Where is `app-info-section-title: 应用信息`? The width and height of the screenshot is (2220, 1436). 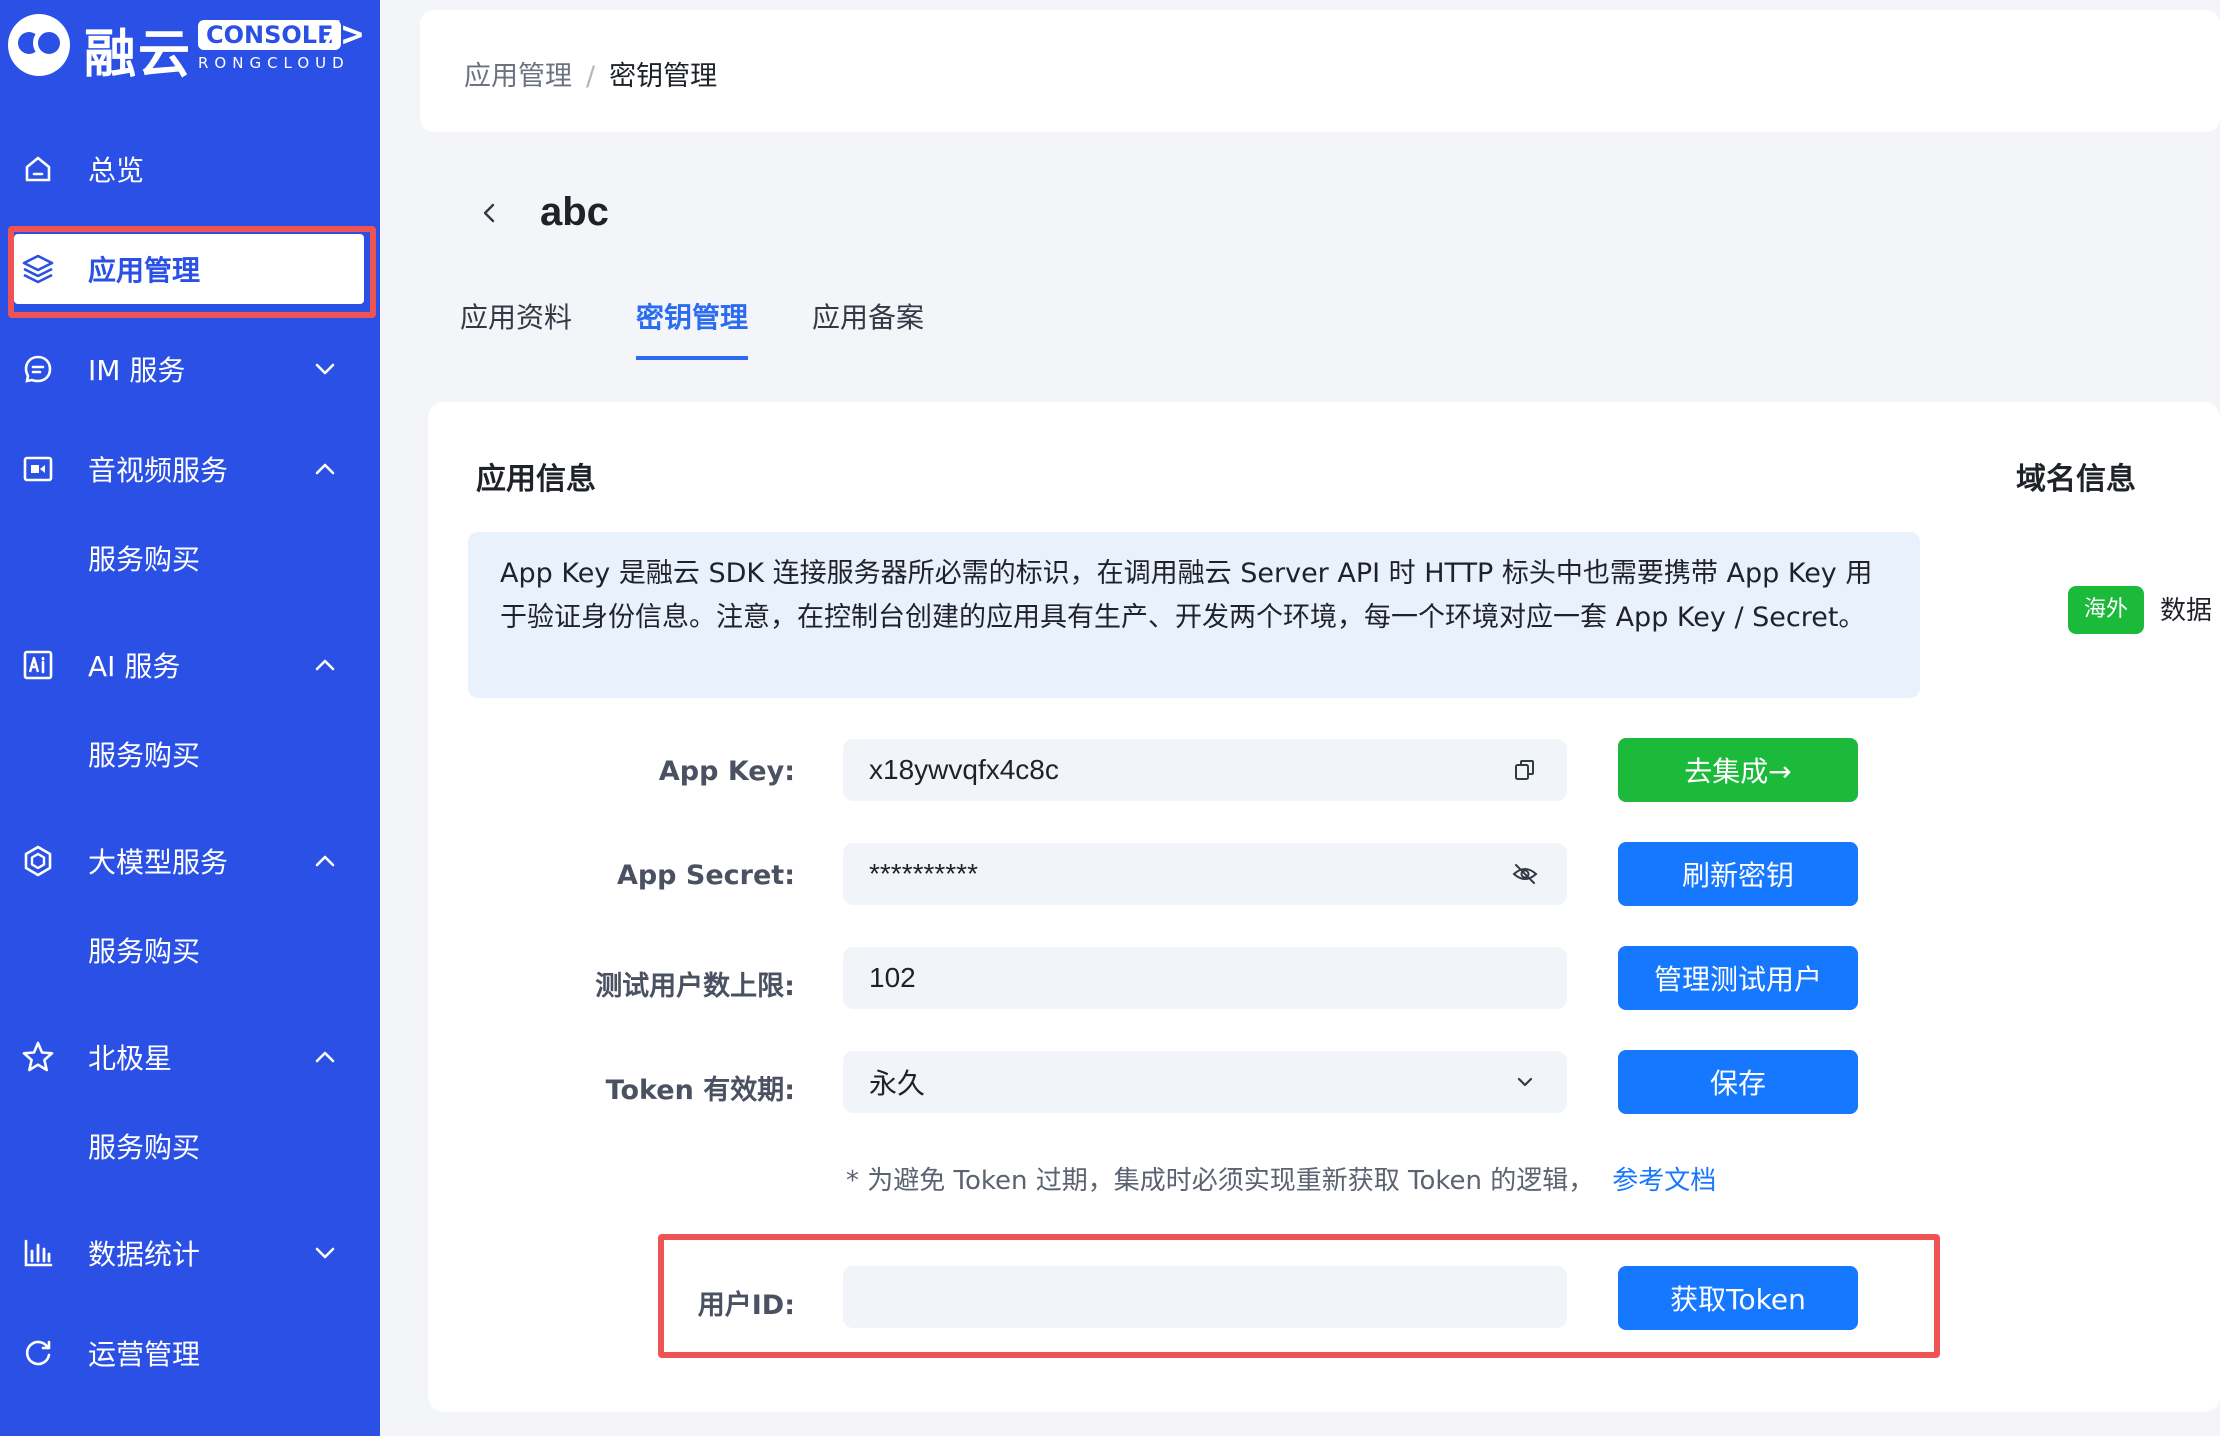
app-info-section-title: 应用信息 is located at coordinates (536, 479).